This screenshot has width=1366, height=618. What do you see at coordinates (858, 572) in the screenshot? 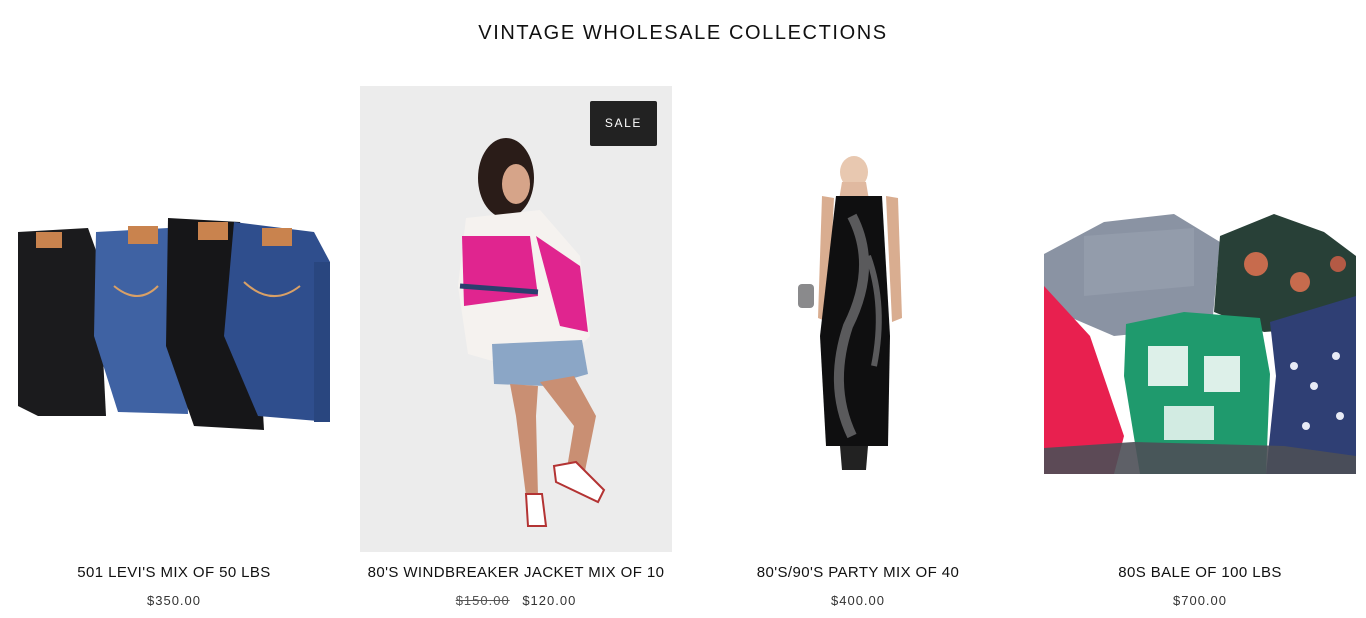
I see `product-name: 80'S/90'S PARTY MIX OF 40` at bounding box center [858, 572].